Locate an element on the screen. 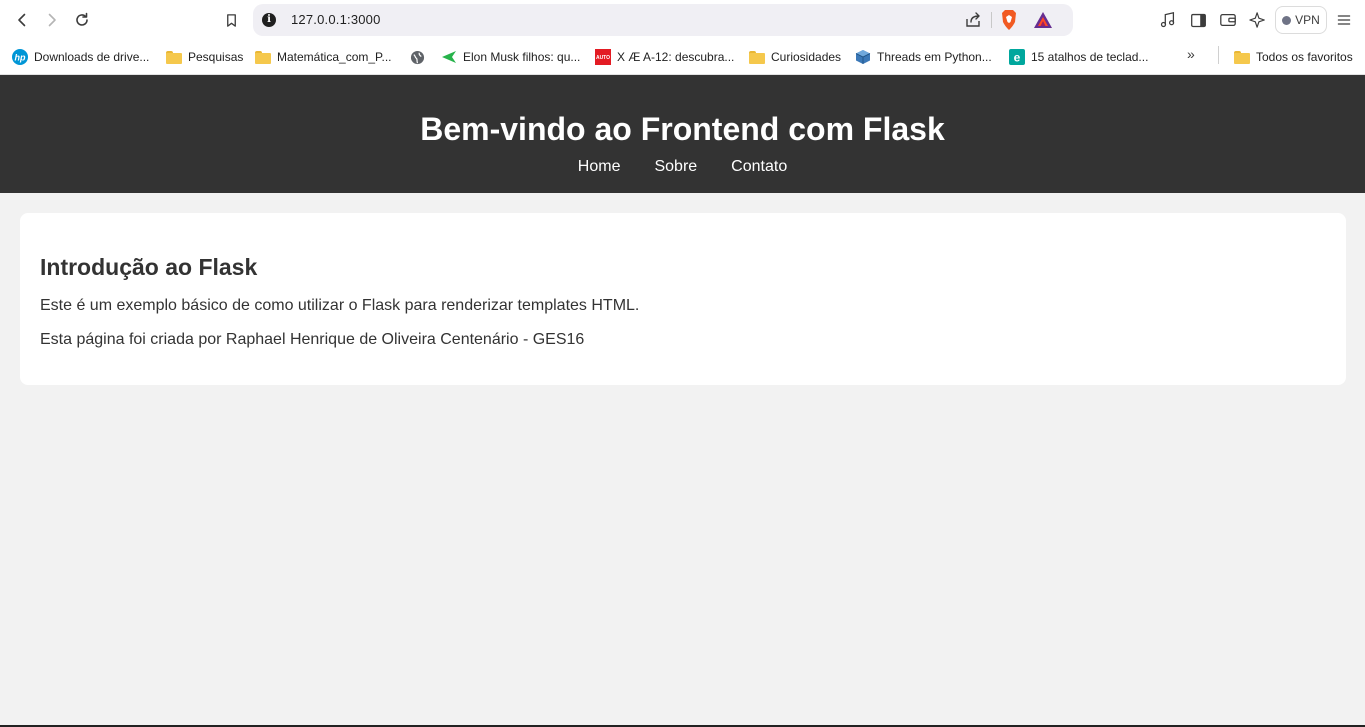 This screenshot has height=727, width=1365. back-icon is located at coordinates (22, 20).